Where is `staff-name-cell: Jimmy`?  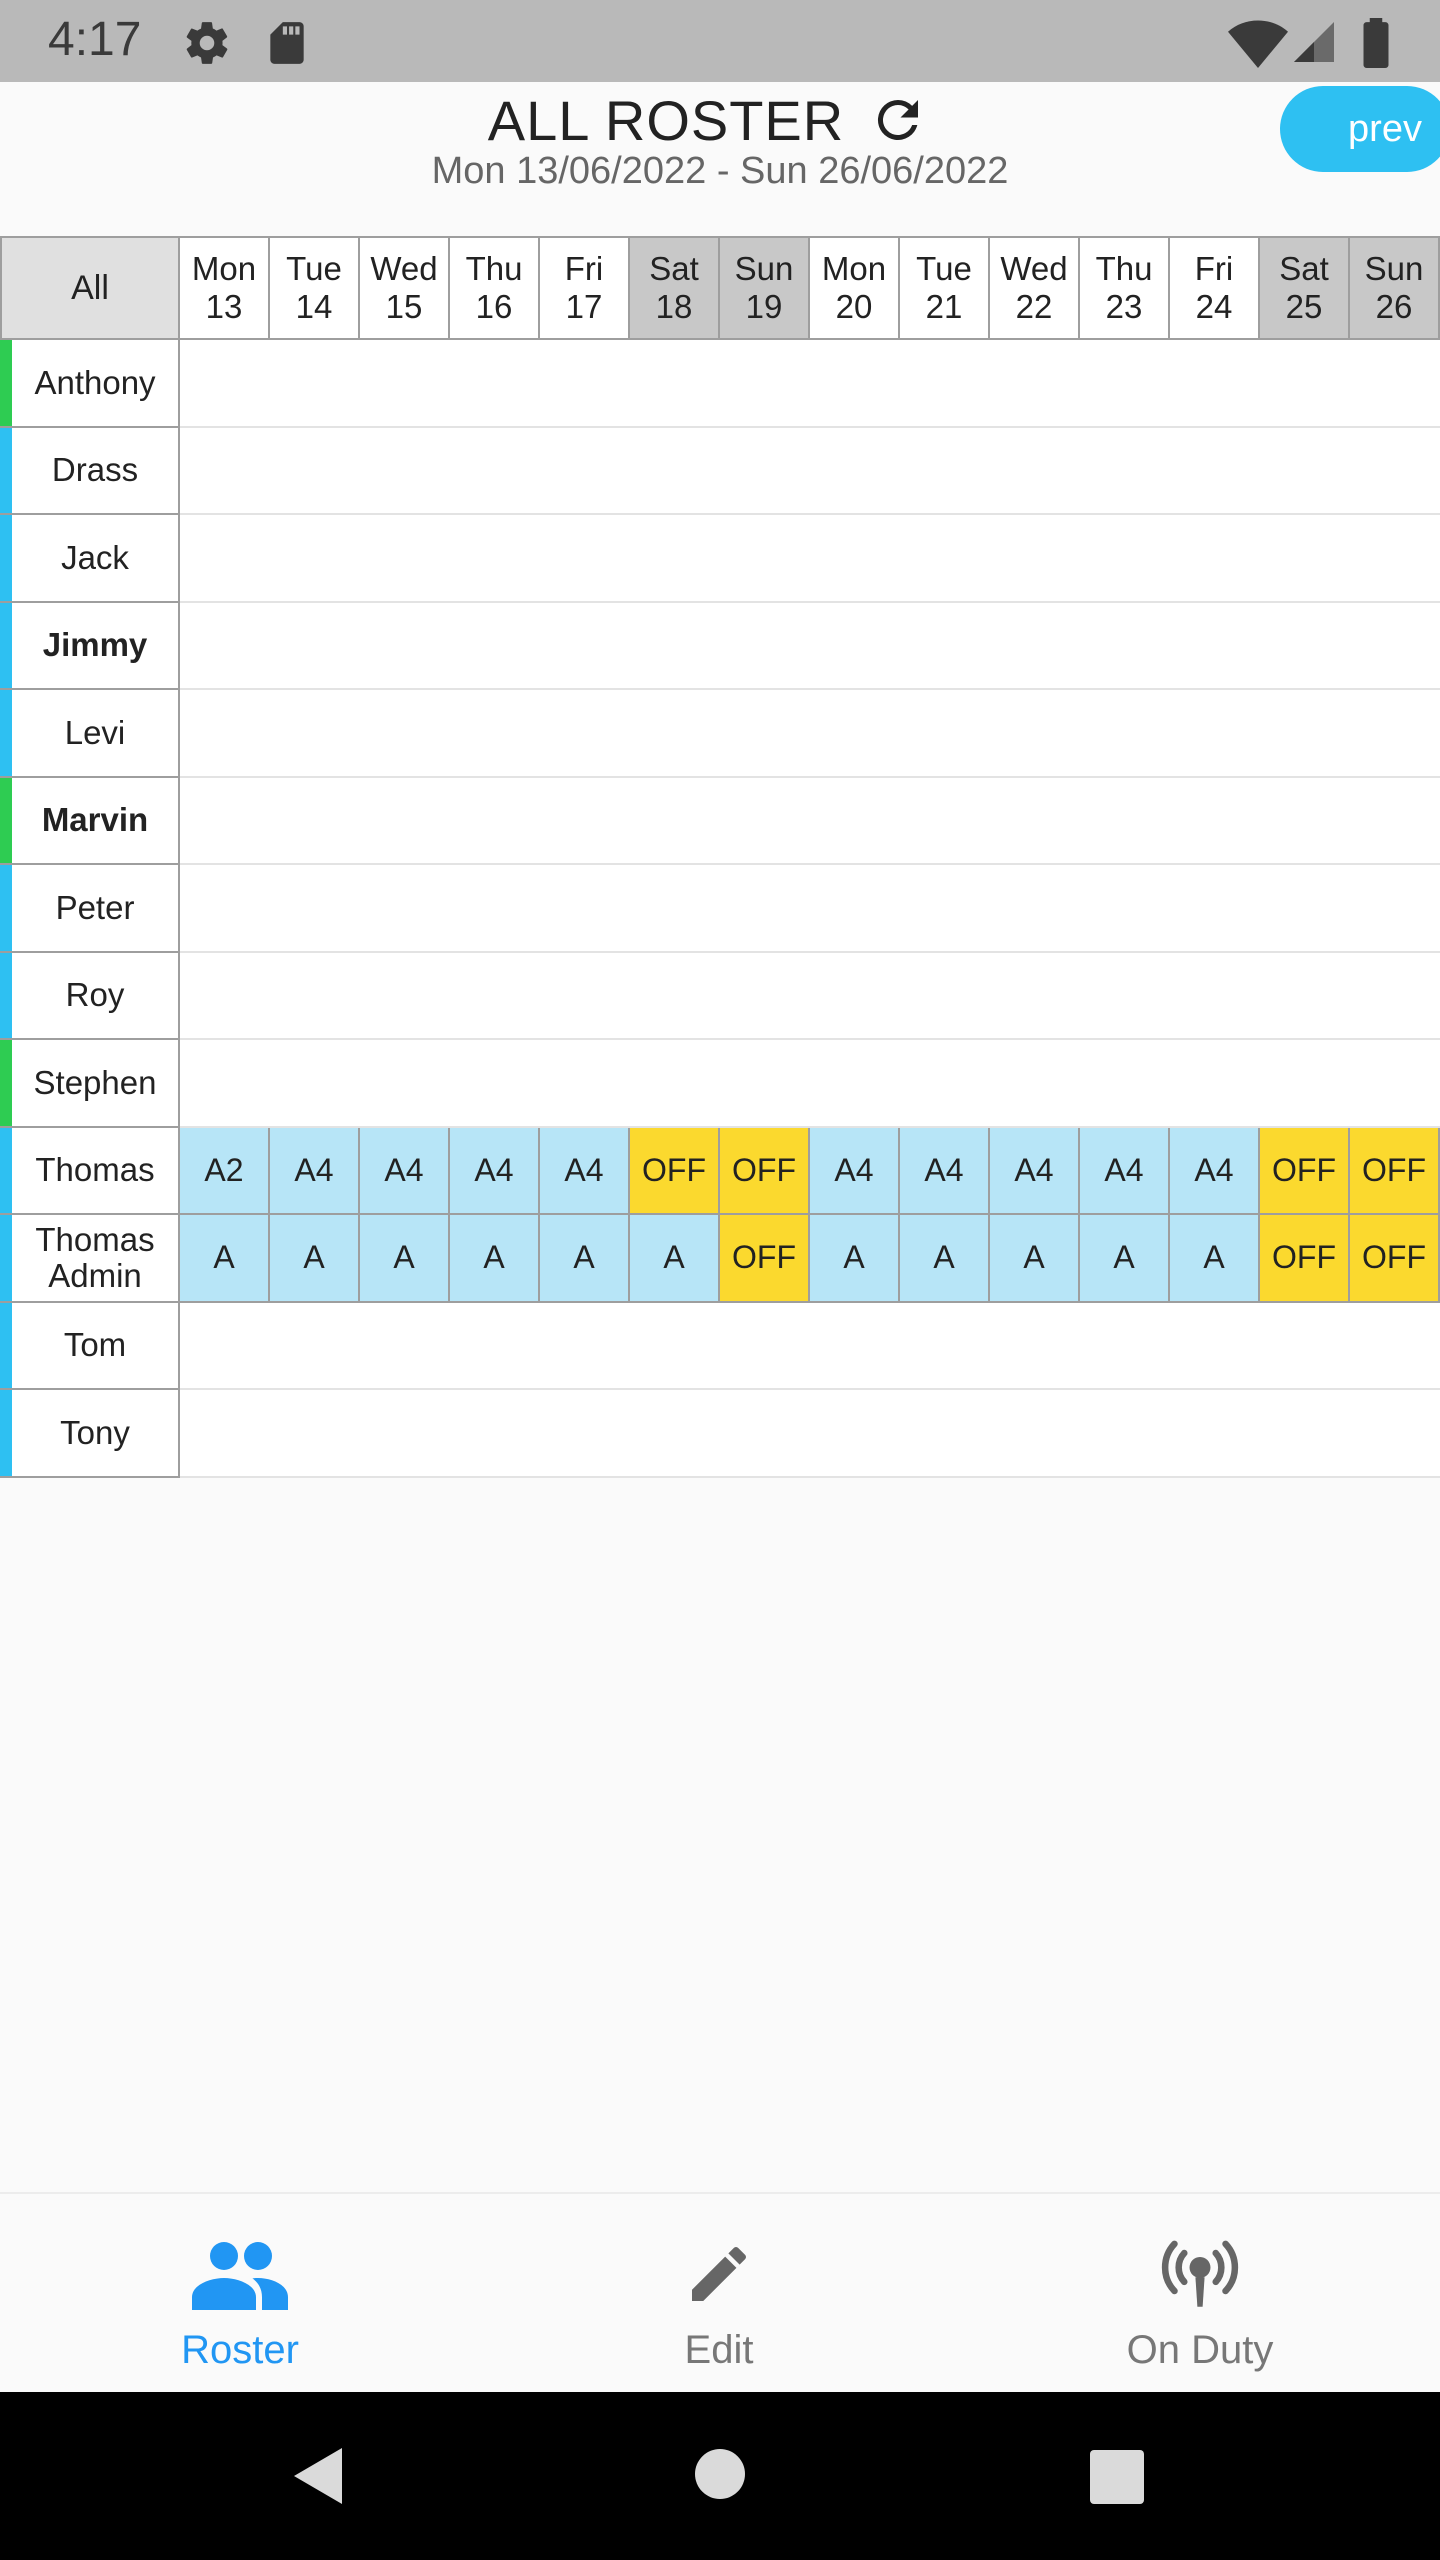
staff-name-cell: Jimmy is located at coordinates (90, 646).